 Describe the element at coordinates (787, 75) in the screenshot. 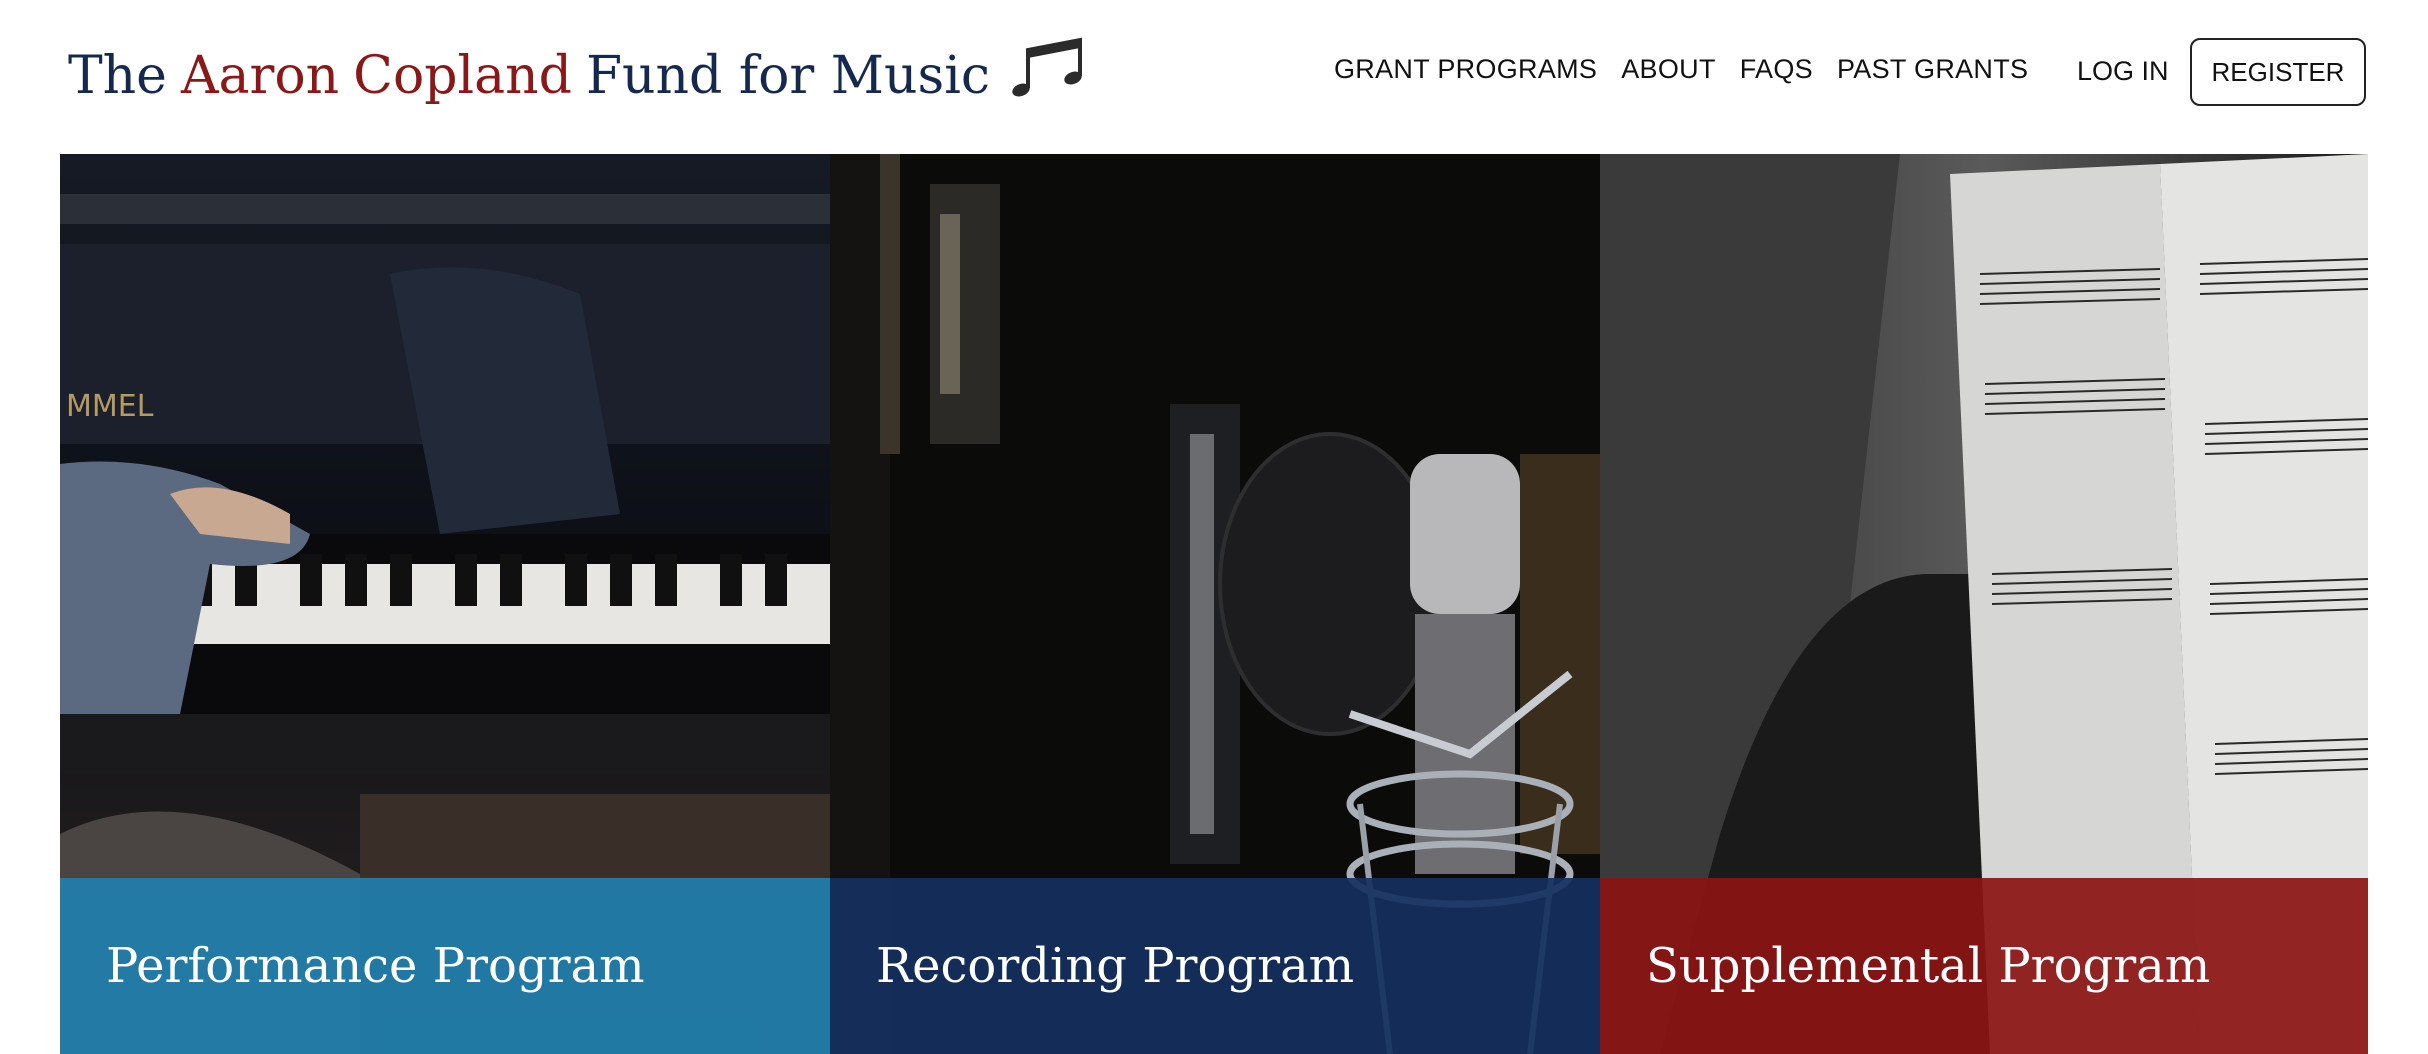

I see `logo-word-rest: Fund for Music` at that location.